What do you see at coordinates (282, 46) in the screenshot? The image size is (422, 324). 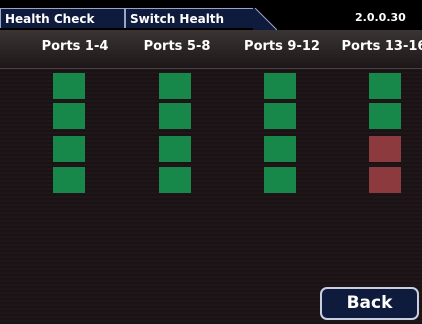 I see `column-title-ports-9-12: Ports 9-12` at bounding box center [282, 46].